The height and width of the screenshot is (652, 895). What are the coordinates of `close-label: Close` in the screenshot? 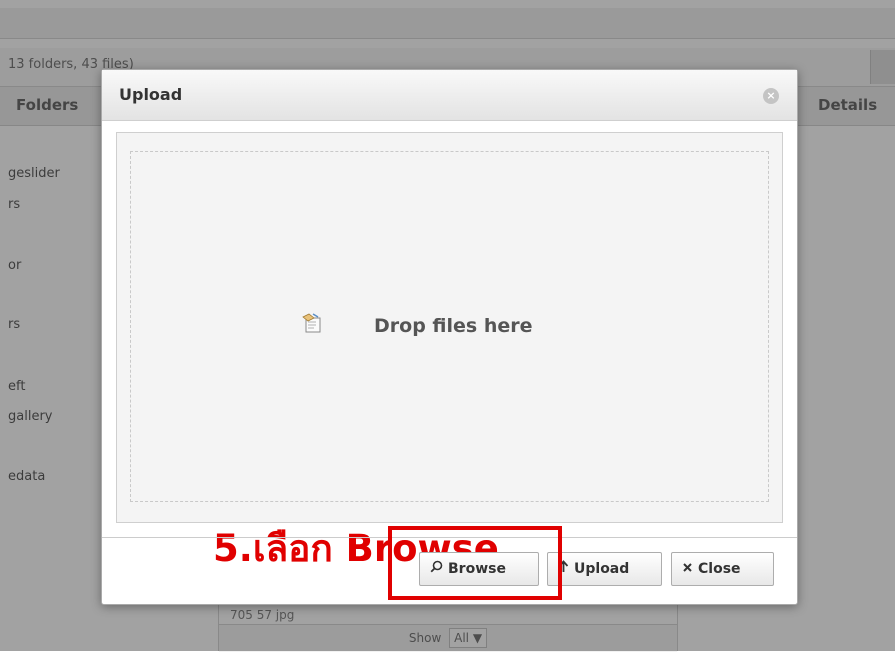 It's located at (719, 569).